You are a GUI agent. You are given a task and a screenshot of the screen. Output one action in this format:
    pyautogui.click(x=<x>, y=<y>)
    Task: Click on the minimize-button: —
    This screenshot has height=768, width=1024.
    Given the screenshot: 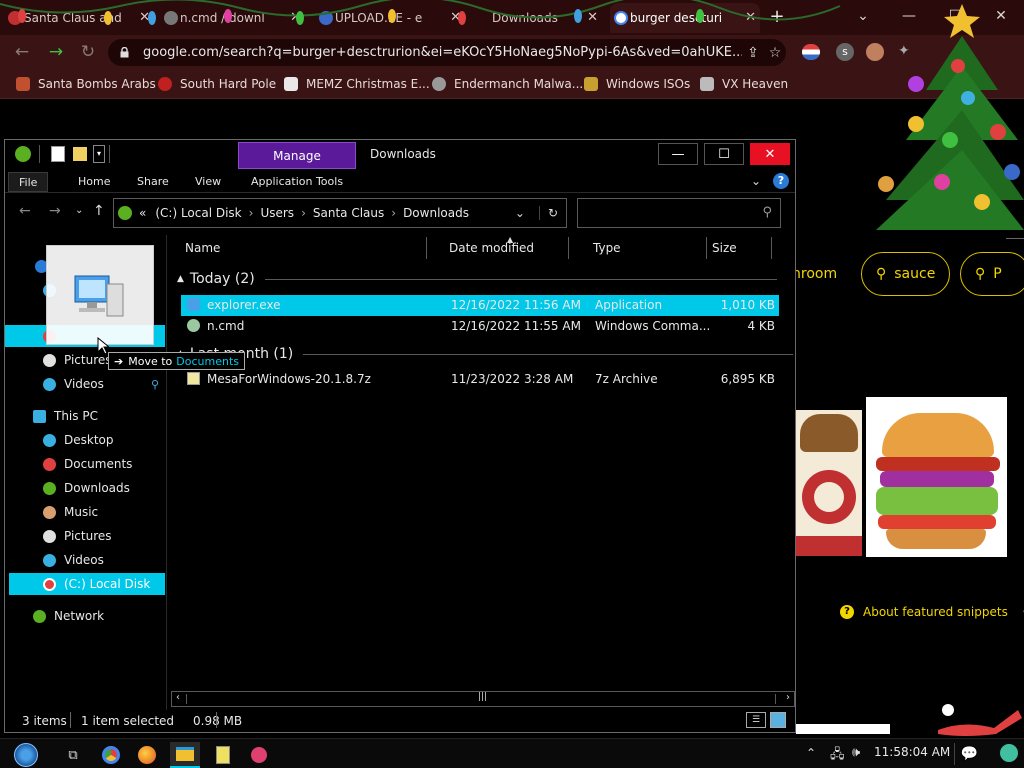 What is the action you would take?
    pyautogui.click(x=678, y=154)
    